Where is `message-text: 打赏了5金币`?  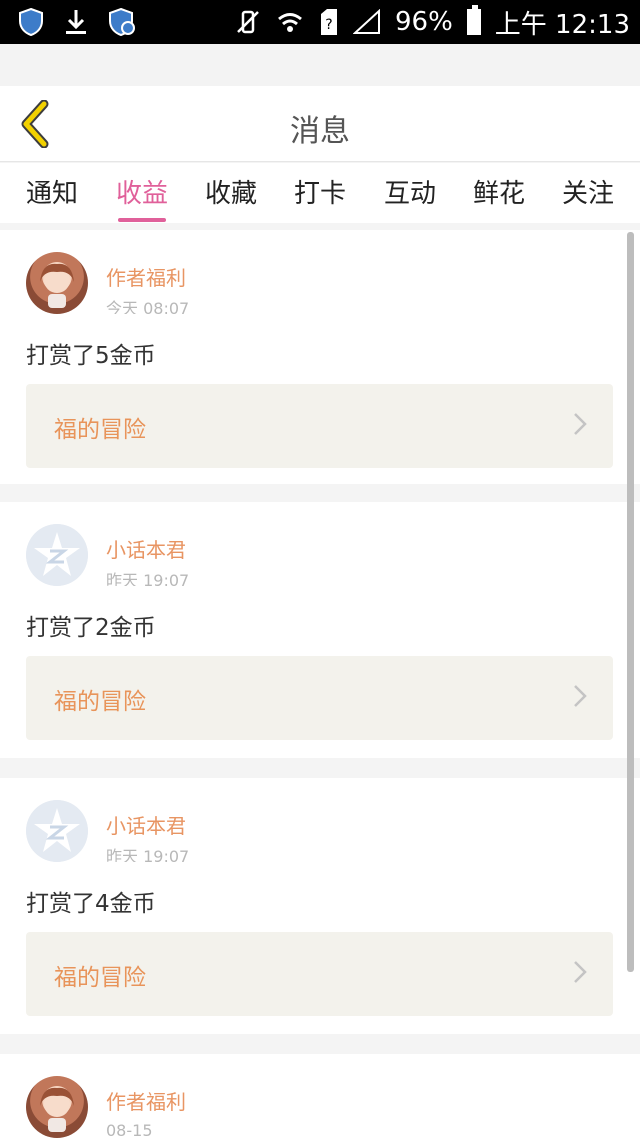 message-text: 打赏了5金币 is located at coordinates (91, 356).